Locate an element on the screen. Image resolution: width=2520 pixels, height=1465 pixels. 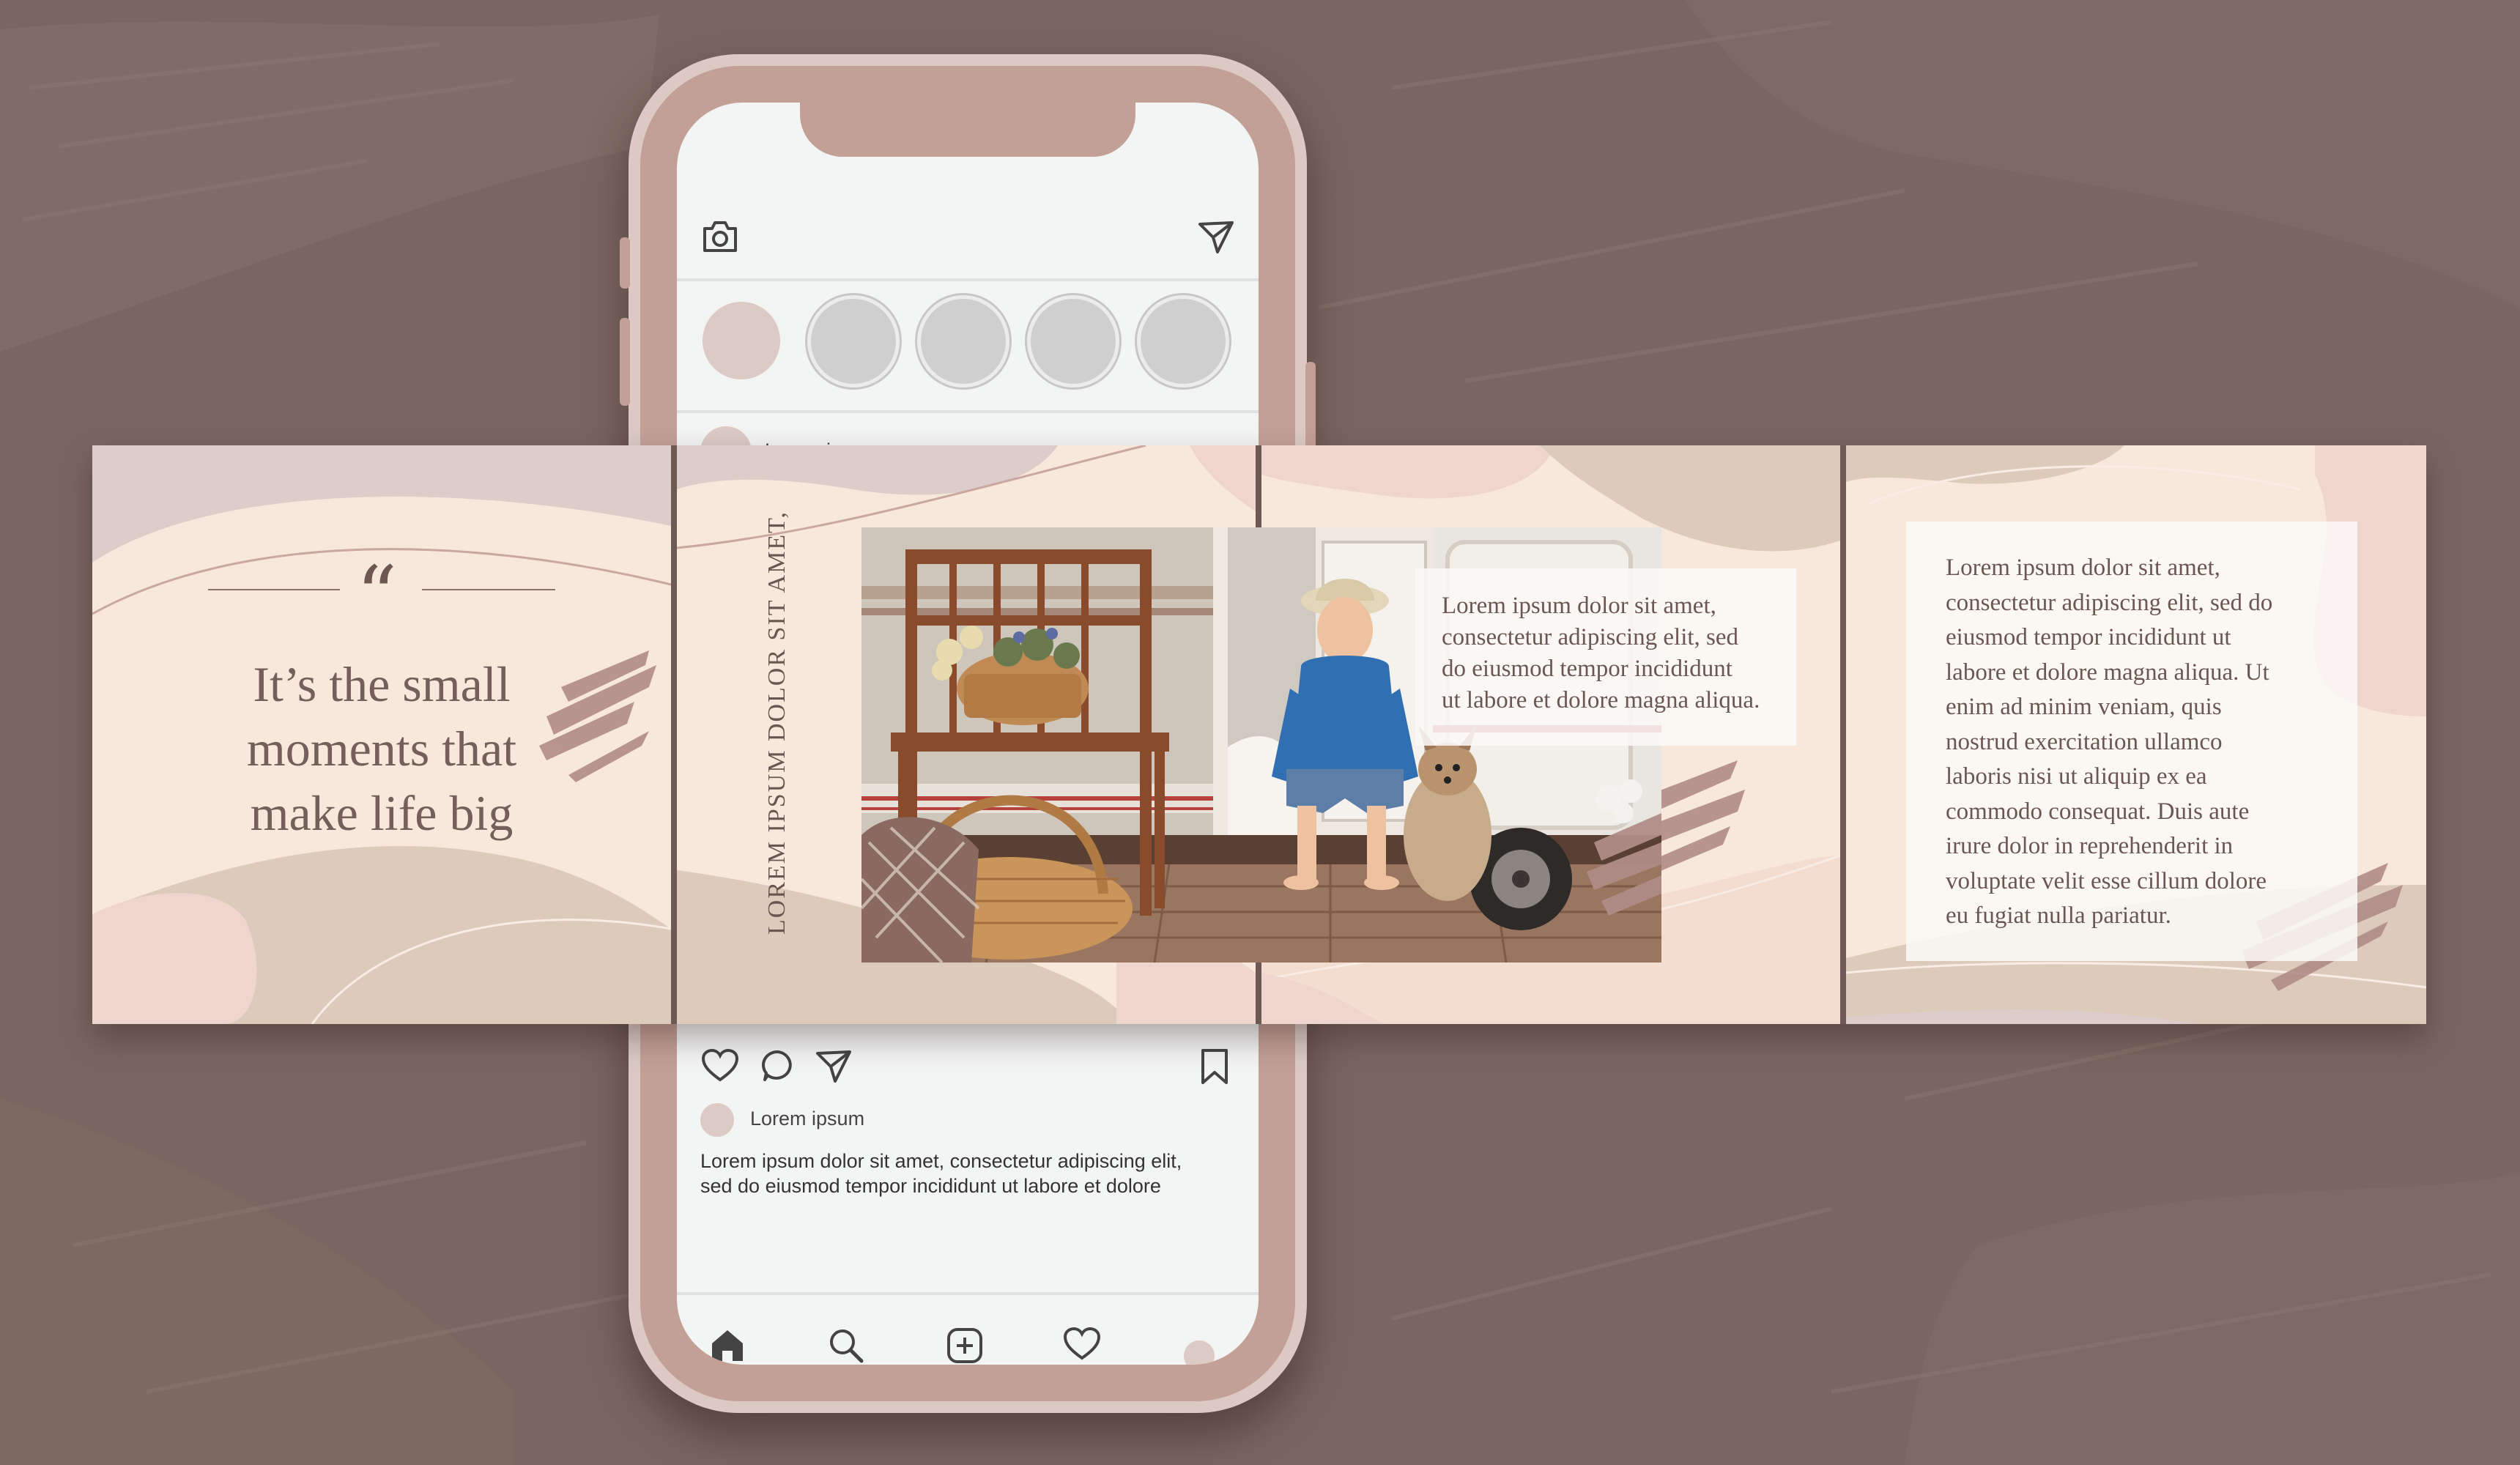
slide-3-line-1: Lorem ipsum dolor sit amet, is located at coordinates (1579, 606).